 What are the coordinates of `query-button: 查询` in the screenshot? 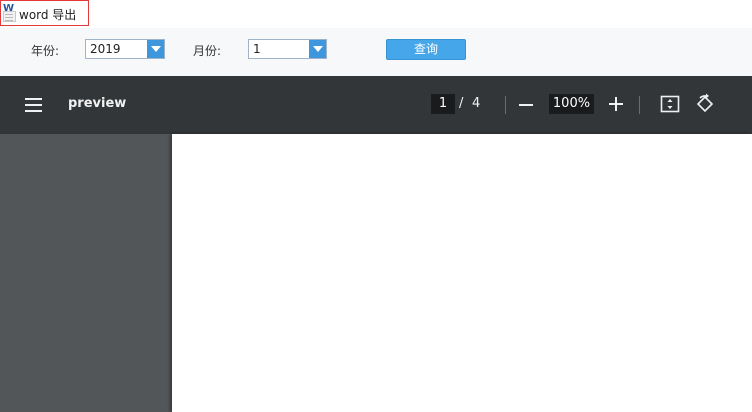 It's located at (426, 49).